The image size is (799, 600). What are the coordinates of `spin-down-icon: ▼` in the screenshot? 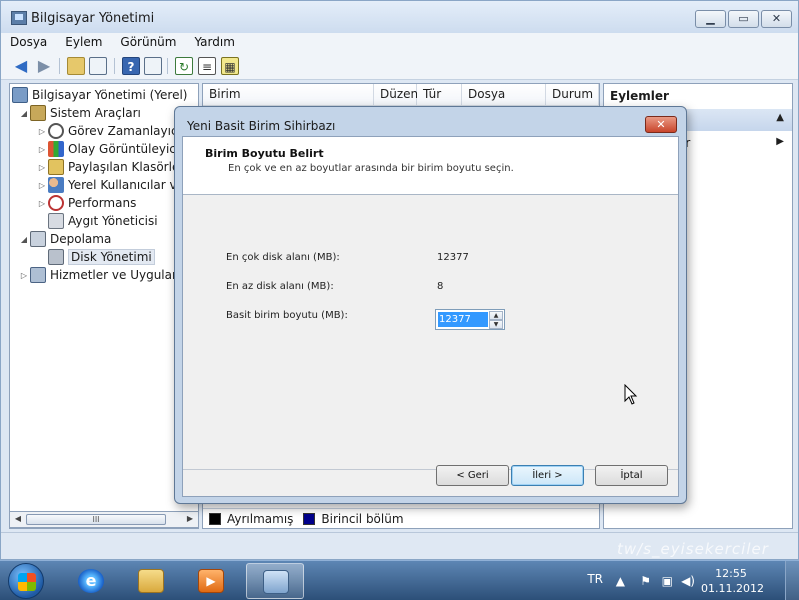 It's located at (496, 324).